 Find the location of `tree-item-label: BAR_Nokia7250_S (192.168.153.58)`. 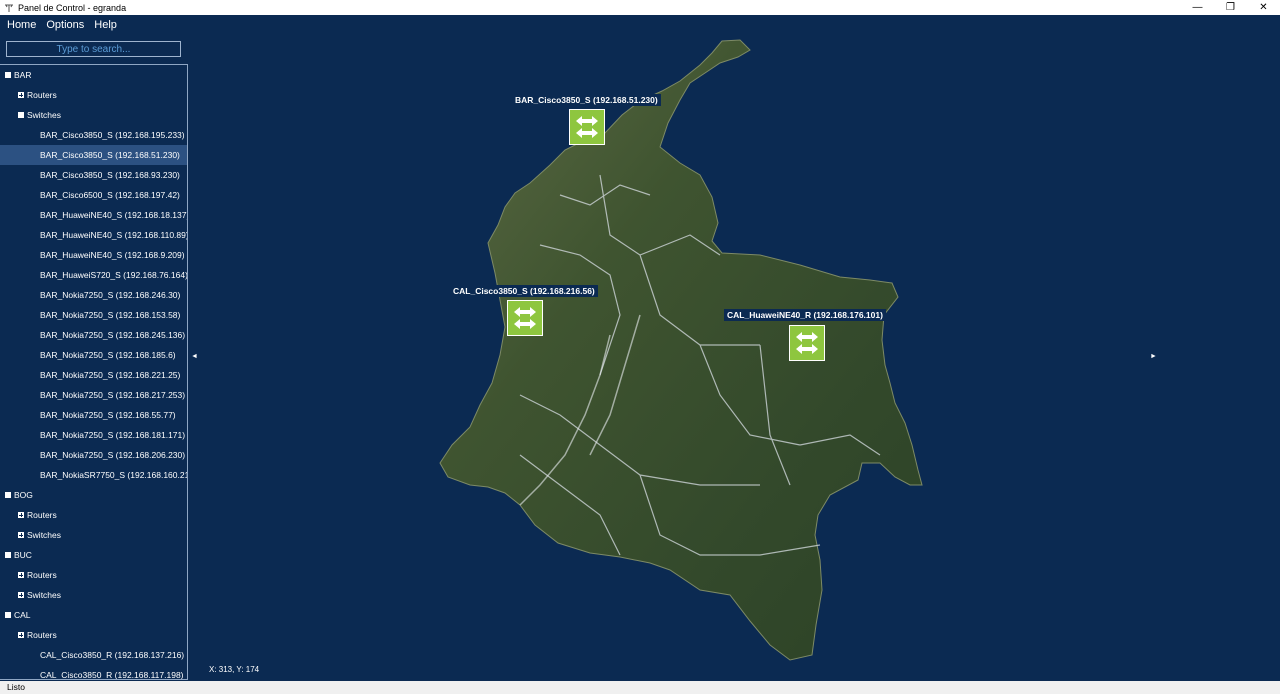

tree-item-label: BAR_Nokia7250_S (192.168.153.58) is located at coordinates (110, 315).